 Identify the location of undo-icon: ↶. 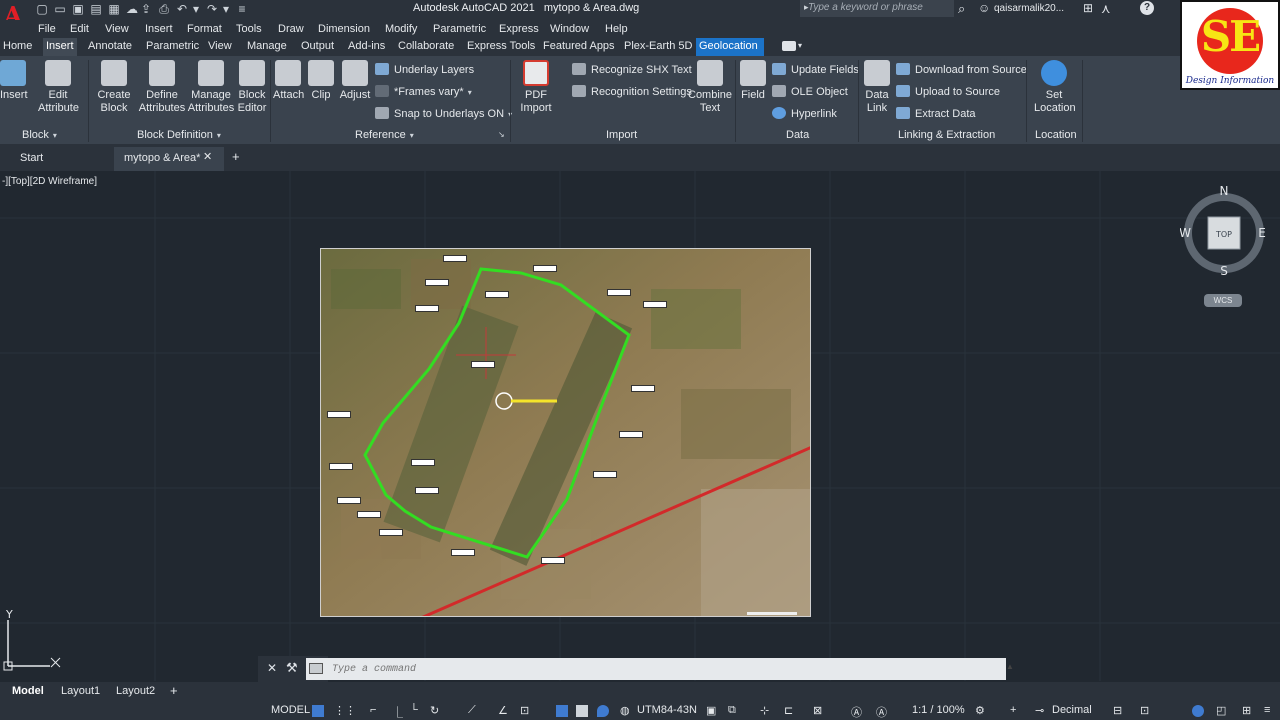
(182, 9).